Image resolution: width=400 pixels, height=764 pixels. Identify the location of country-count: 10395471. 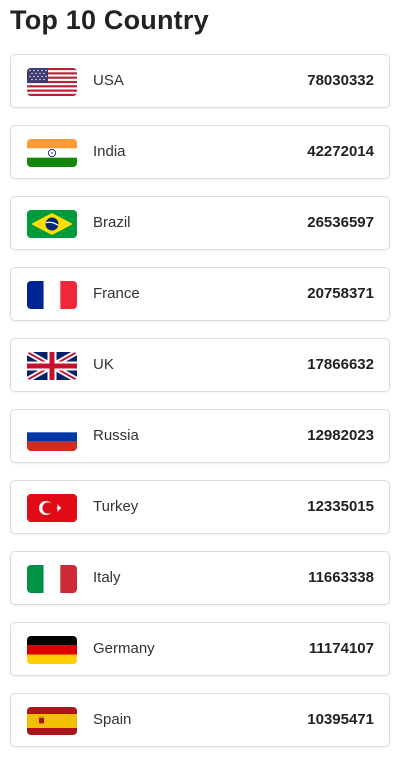
(340, 719).